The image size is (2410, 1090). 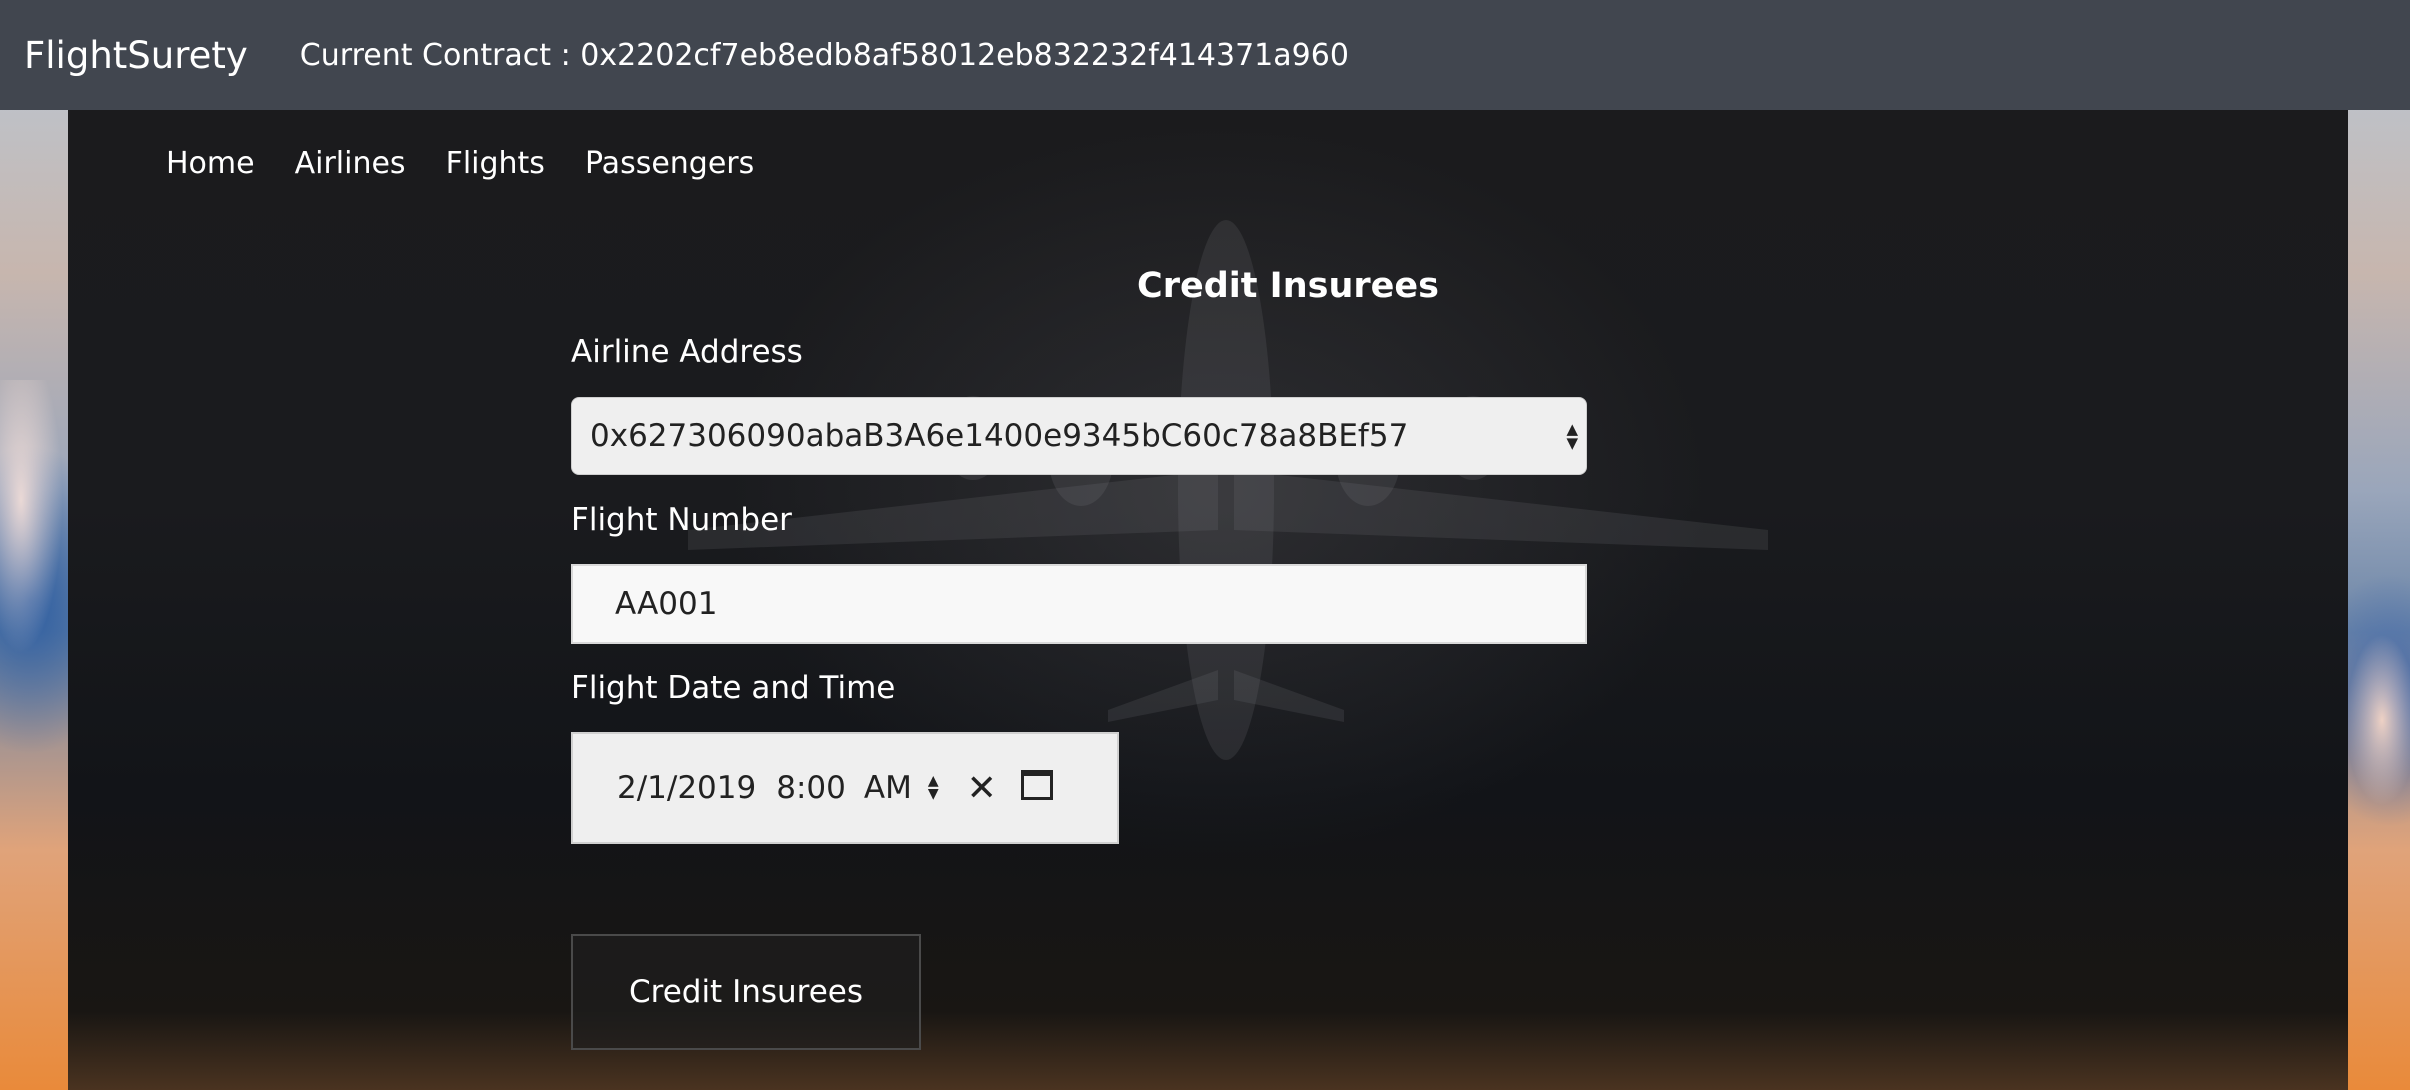 What do you see at coordinates (1288, 286) in the screenshot?
I see `form-title: Credit Insurees` at bounding box center [1288, 286].